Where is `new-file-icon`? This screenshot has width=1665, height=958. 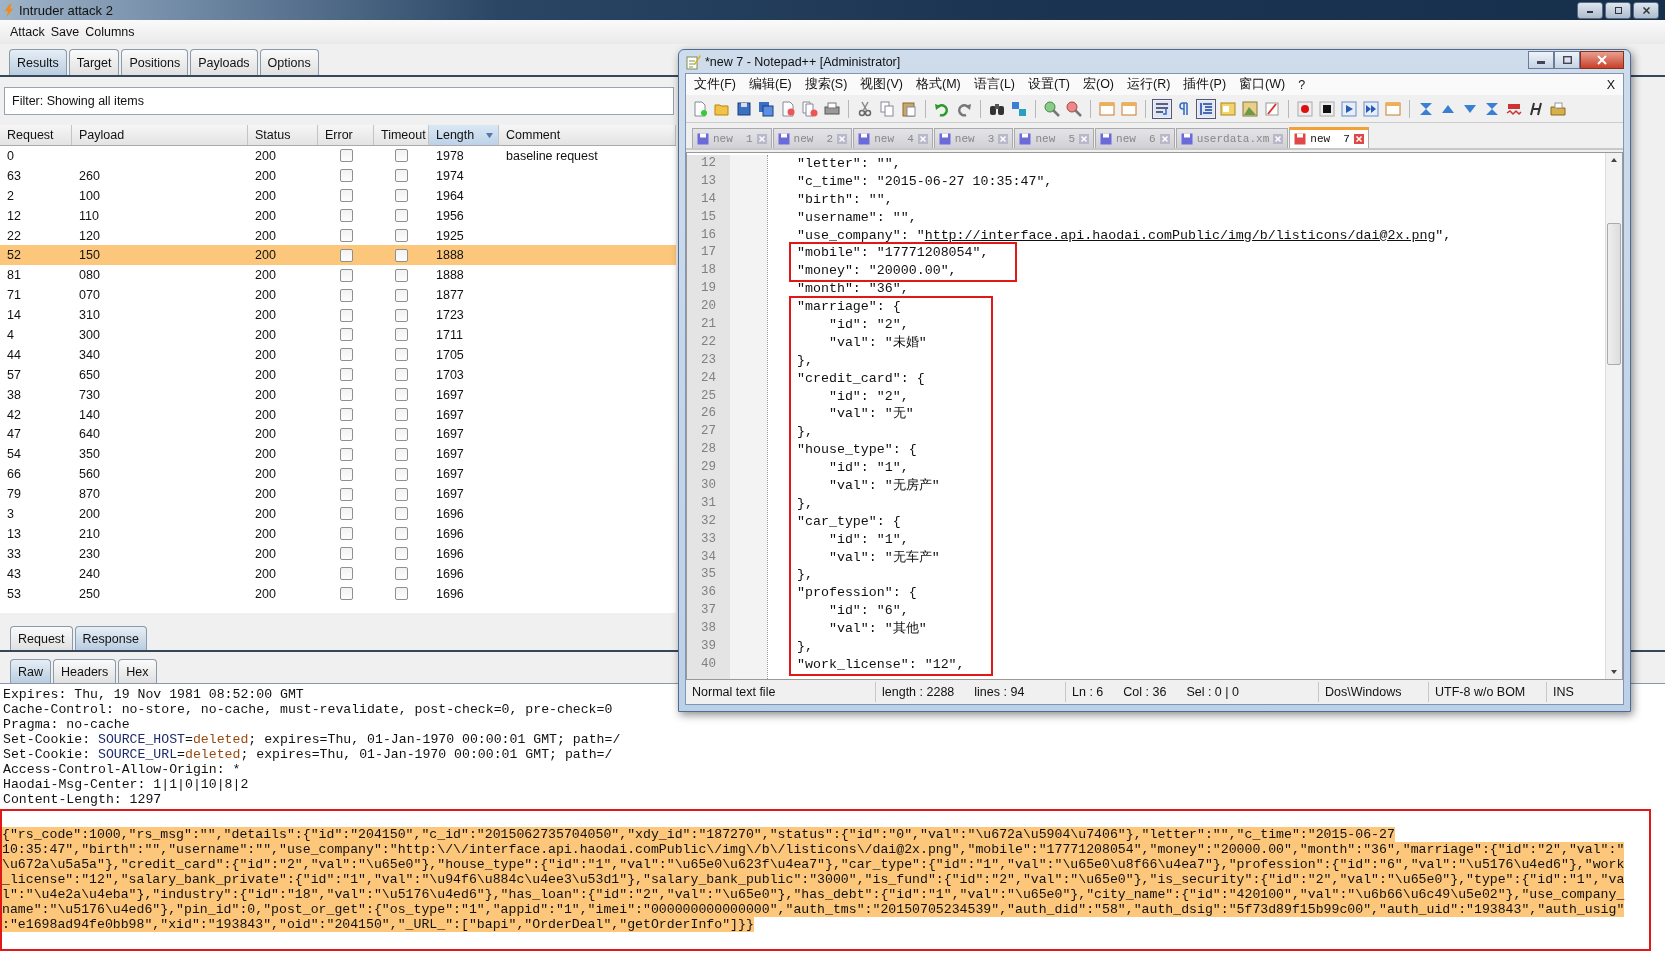 new-file-icon is located at coordinates (700, 108).